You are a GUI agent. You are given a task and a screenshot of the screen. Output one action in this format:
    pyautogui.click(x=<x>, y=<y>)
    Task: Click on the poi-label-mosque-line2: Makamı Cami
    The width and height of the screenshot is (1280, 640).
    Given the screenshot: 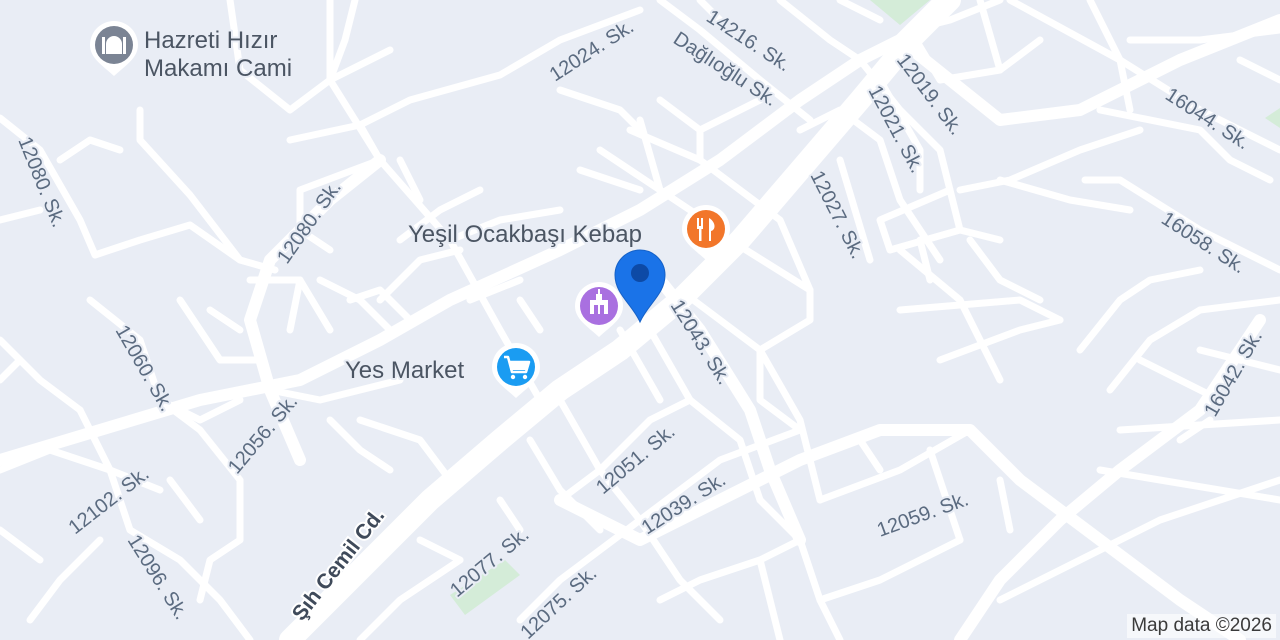 What is the action you would take?
    pyautogui.click(x=218, y=68)
    